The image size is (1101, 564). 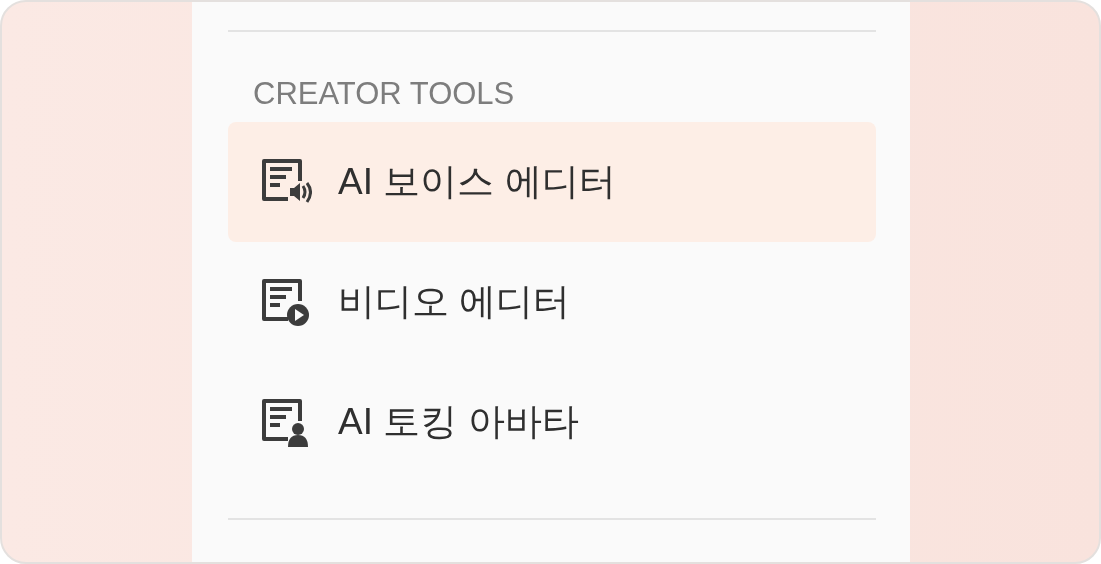 I want to click on menu-item: AI 보이스 에디터, so click(x=552, y=182).